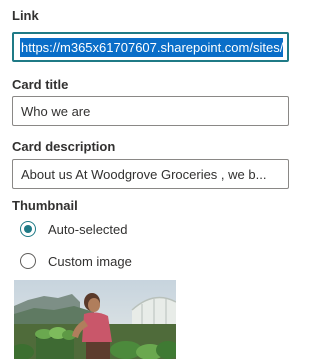  Describe the element at coordinates (45, 205) in the screenshot. I see `thumbnail-label: Thumbnail` at that location.